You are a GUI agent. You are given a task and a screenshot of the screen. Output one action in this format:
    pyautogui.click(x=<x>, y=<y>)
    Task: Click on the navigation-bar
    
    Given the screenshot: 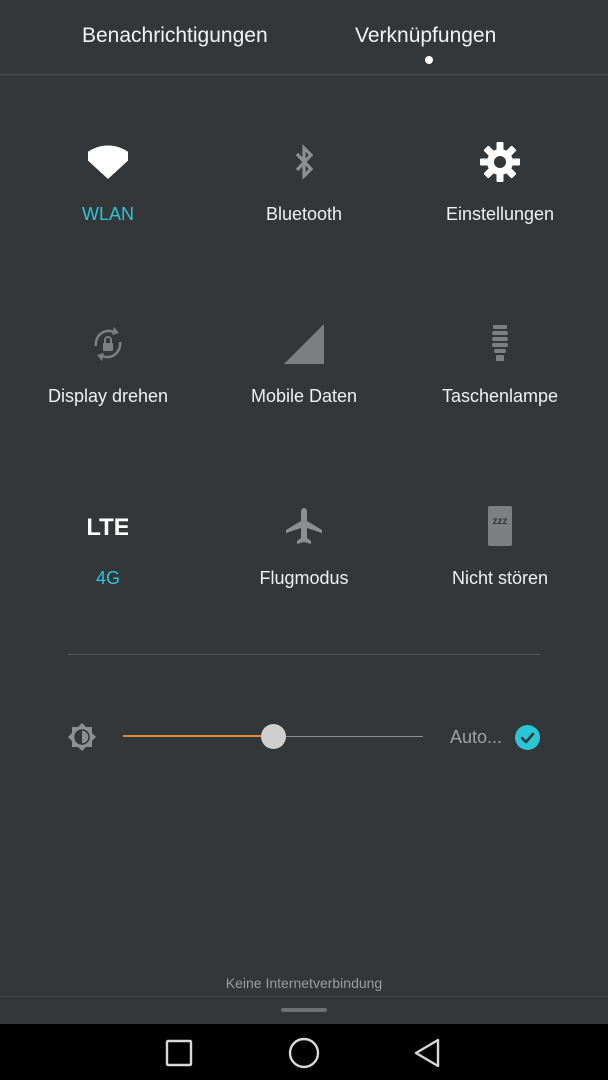 What is the action you would take?
    pyautogui.click(x=304, y=1052)
    